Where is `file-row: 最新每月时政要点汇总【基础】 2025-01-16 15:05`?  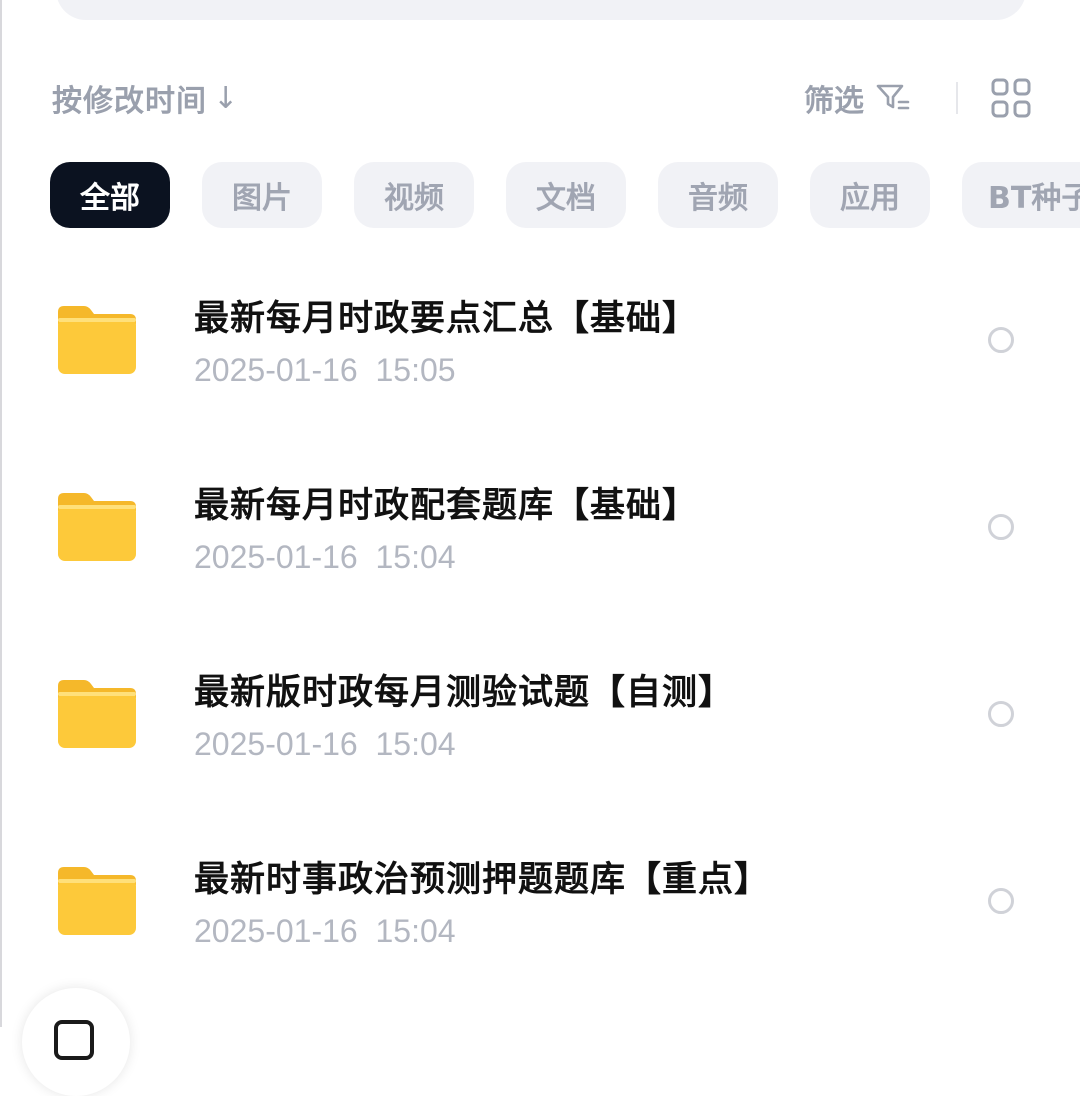
file-row: 最新每月时政要点汇总【基础】 2025-01-16 15:05 is located at coordinates (540, 340).